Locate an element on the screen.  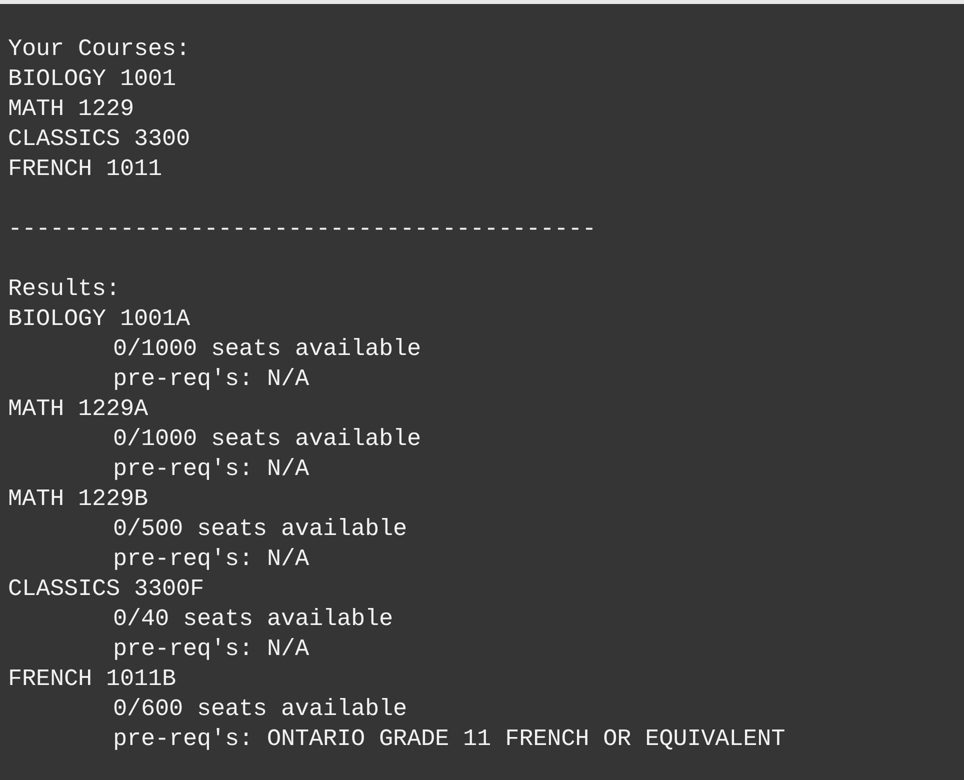
section-line: MATH 1229A is located at coordinates (78, 410).